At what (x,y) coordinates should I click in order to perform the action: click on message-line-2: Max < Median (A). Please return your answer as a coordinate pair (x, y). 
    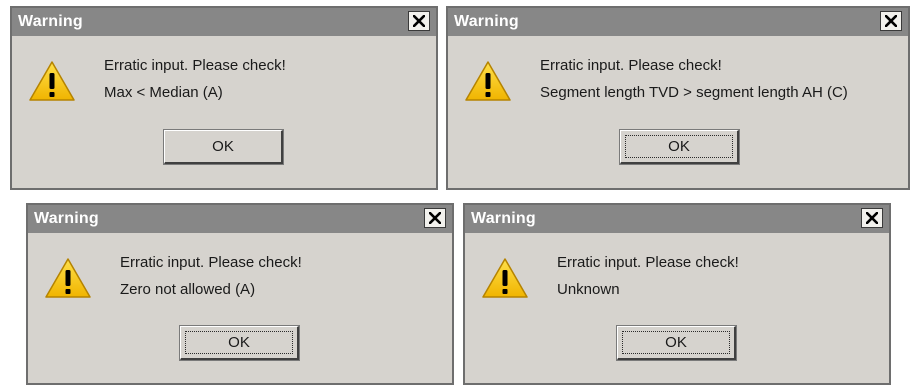
    Looking at the image, I should click on (163, 92).